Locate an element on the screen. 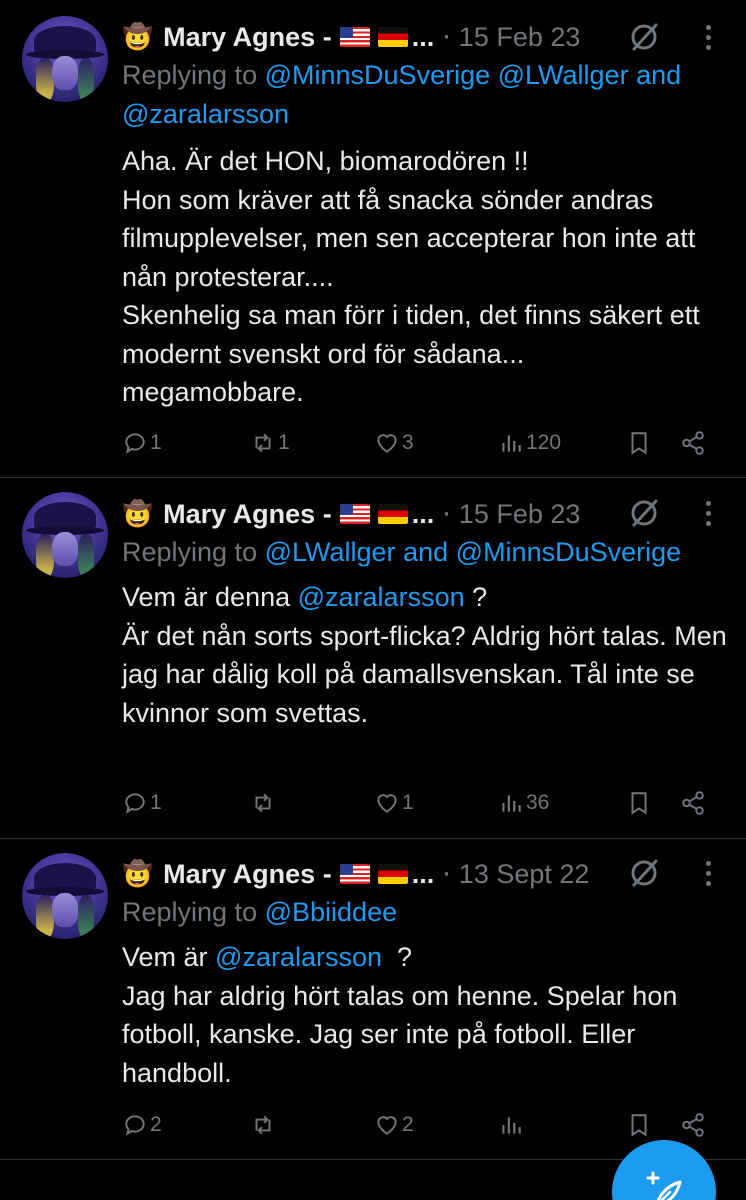 This screenshot has width=746, height=1200. action-bar: 2 2 is located at coordinates (422, 1125).